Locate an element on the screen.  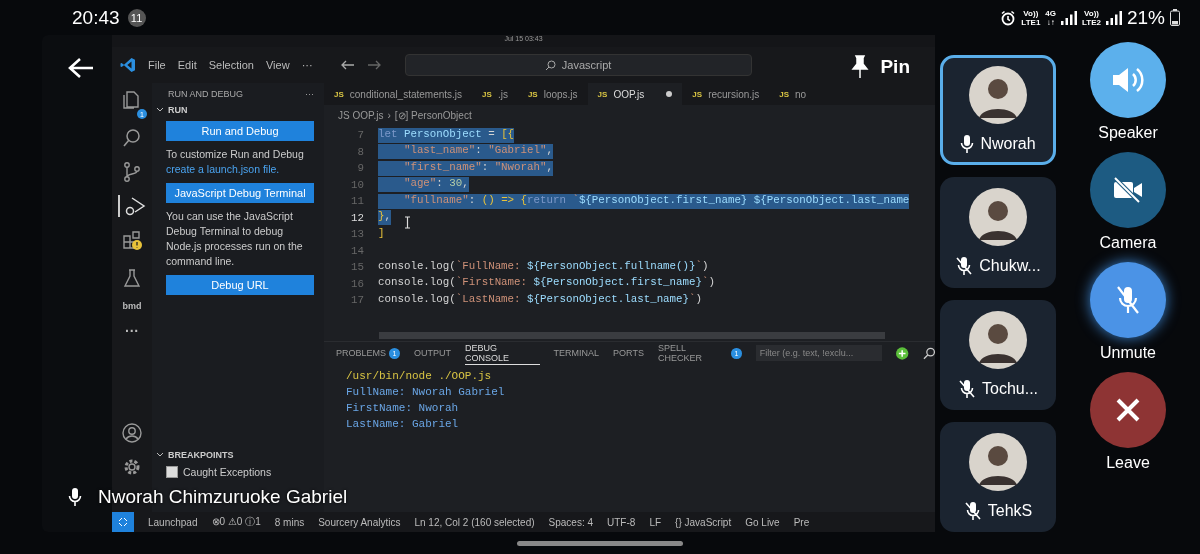
activity-label: bmd is located at coordinates (132, 306).